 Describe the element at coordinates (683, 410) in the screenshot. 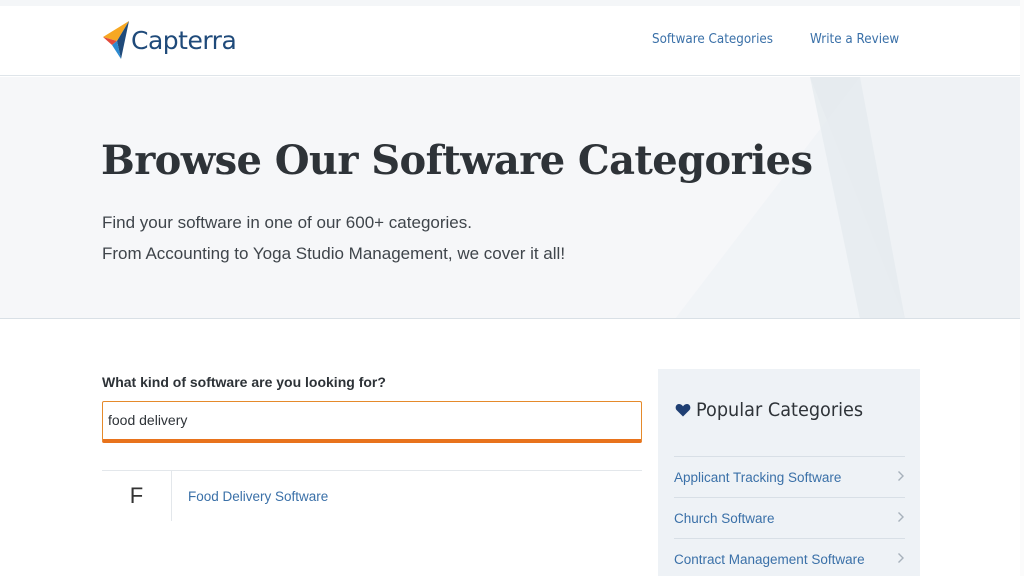

I see `heart-icon` at that location.